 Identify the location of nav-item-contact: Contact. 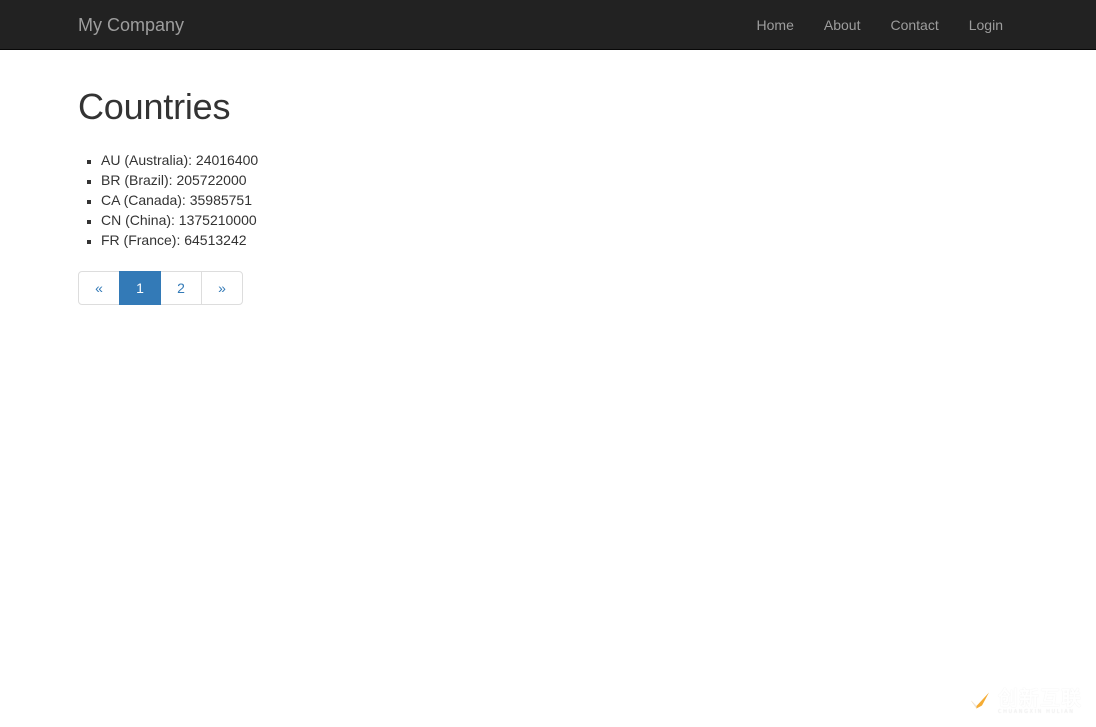
(914, 25).